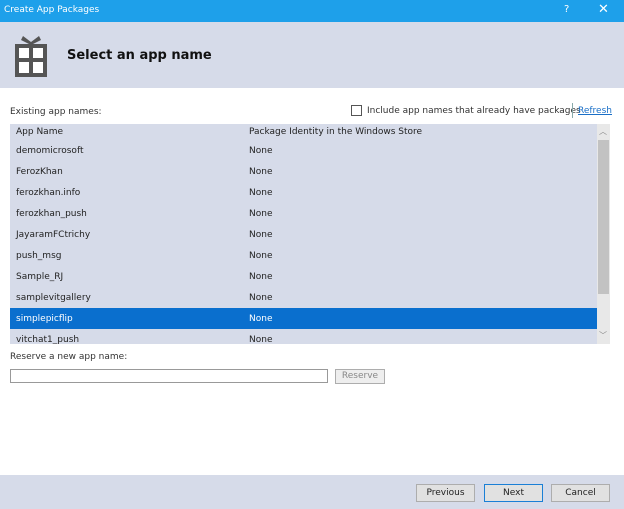 The image size is (624, 509). Describe the element at coordinates (39, 172) in the screenshot. I see `app-name-cell: FerozKhan` at that location.